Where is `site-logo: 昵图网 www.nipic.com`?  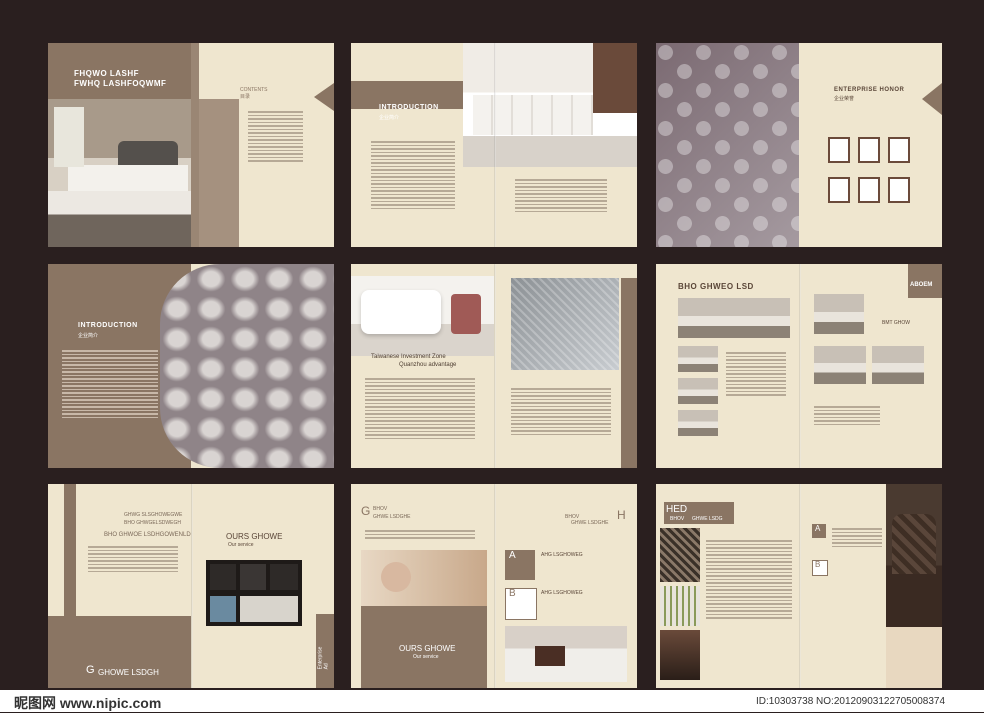
site-logo: 昵图网 www.nipic.com is located at coordinates (88, 703).